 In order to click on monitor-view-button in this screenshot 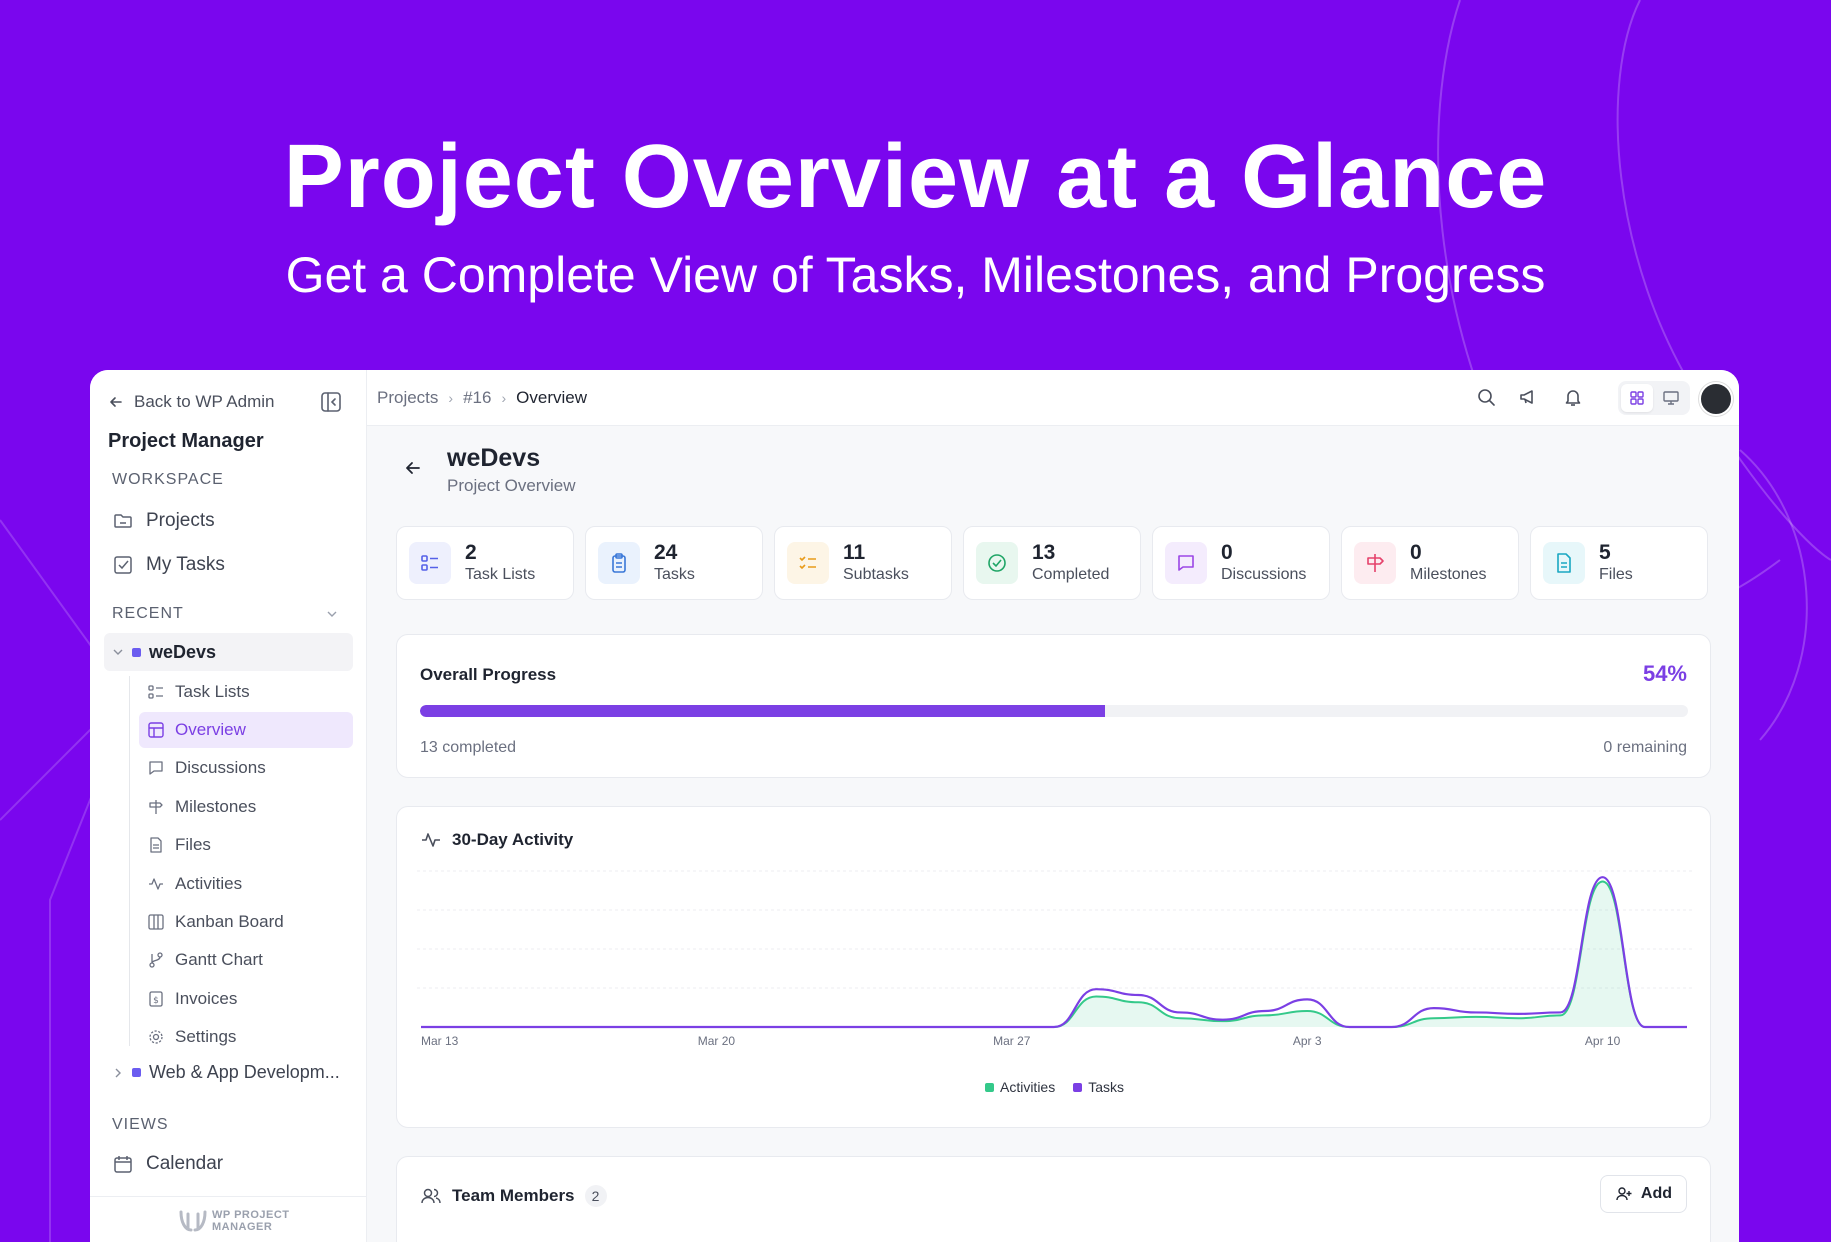, I will do `click(1671, 398)`.